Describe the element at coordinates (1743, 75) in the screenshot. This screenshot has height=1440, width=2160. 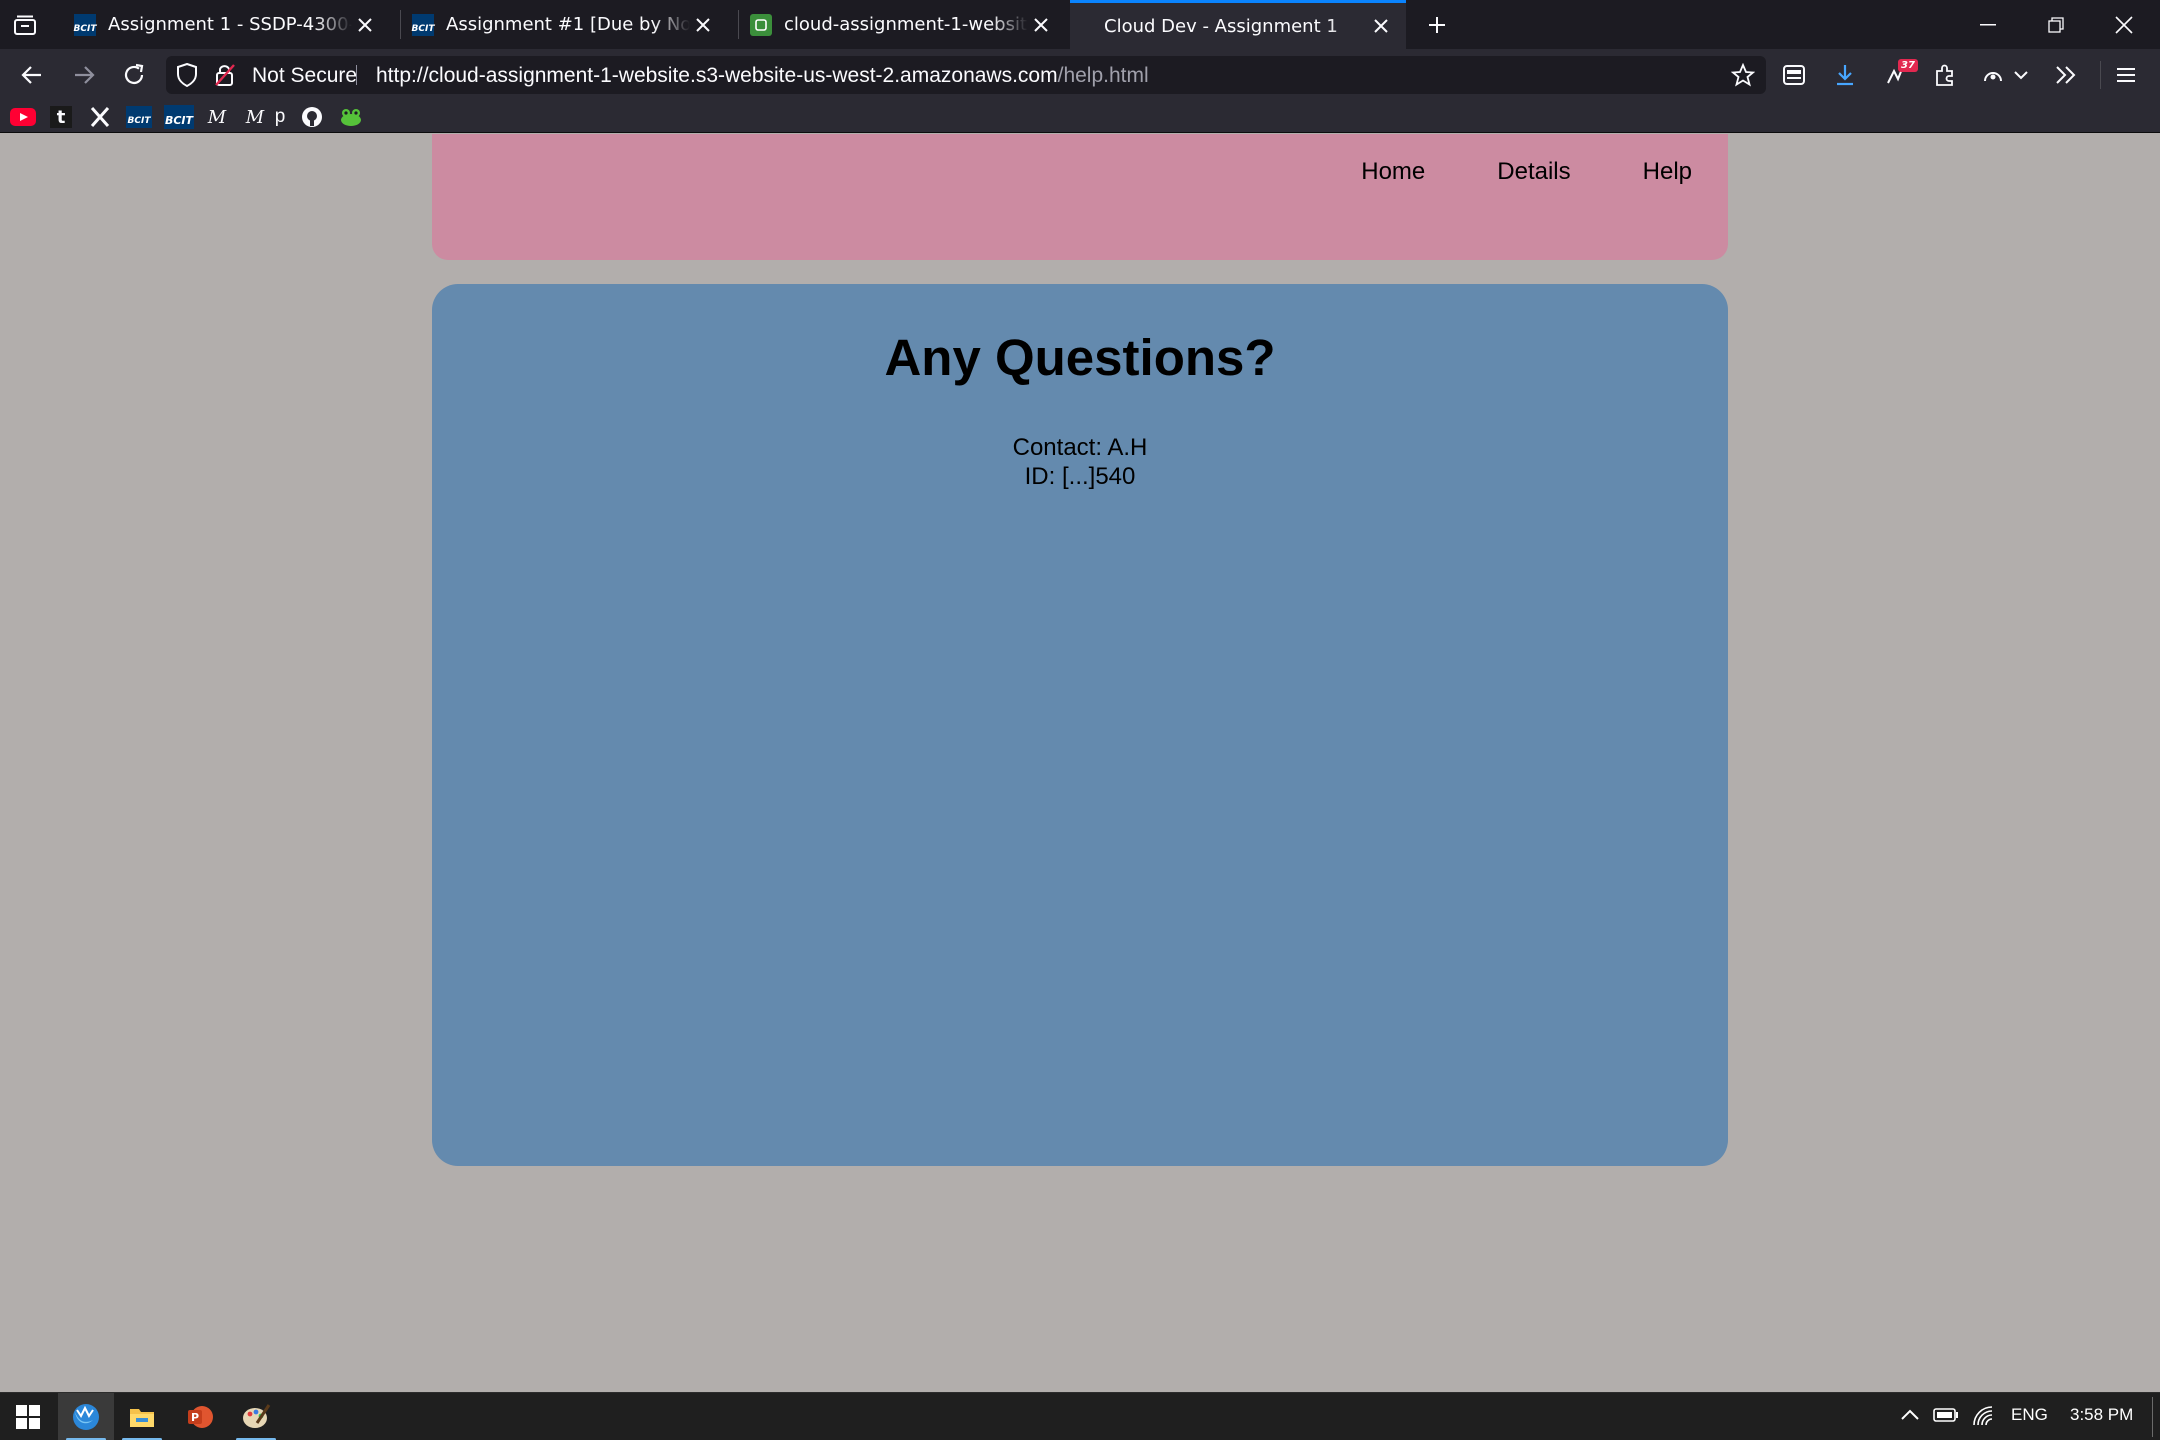
I see `bookmark-star-icon` at that location.